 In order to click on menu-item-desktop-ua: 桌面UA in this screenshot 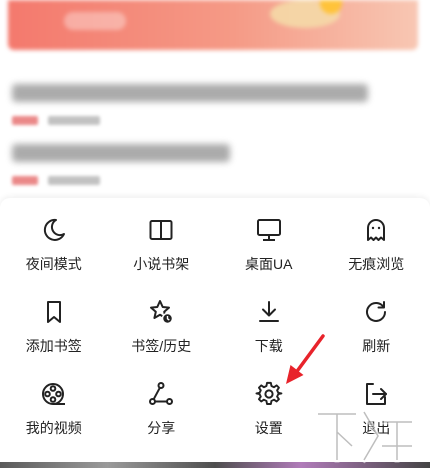, I will do `click(269, 253)`.